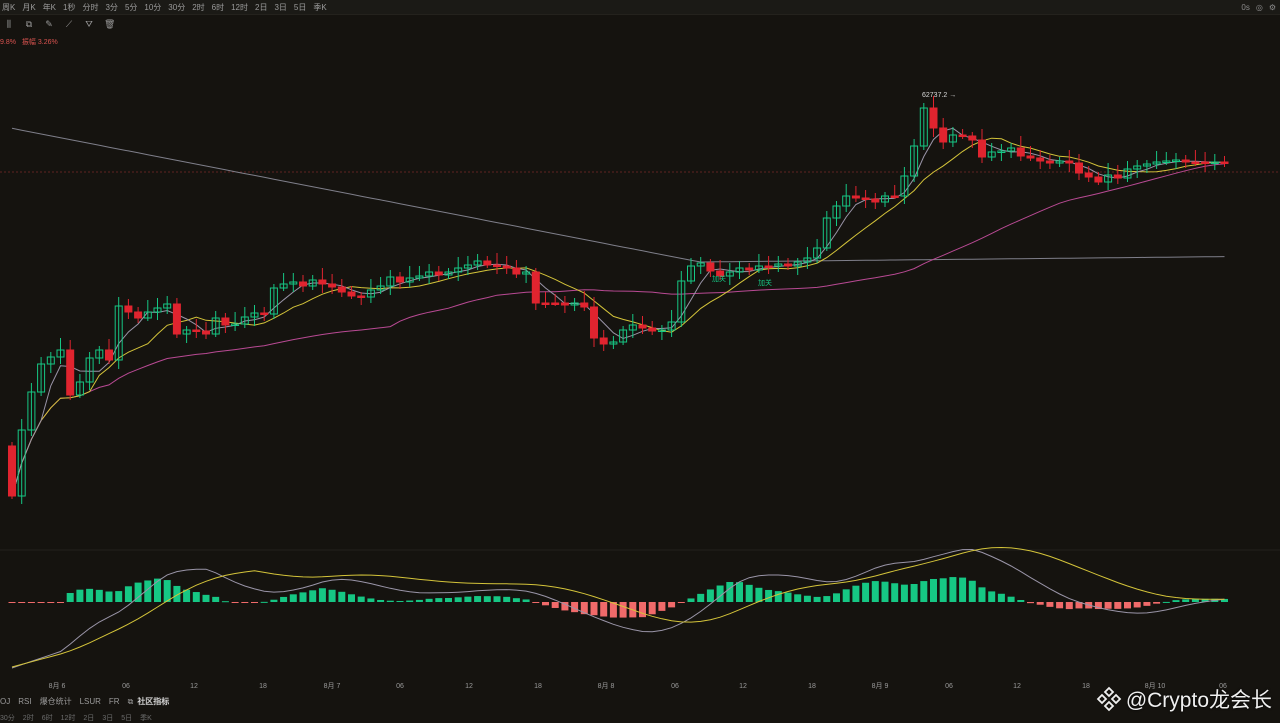 This screenshot has width=1280, height=723. What do you see at coordinates (24, 701) in the screenshot?
I see `indicator-tab-1: RSI` at bounding box center [24, 701].